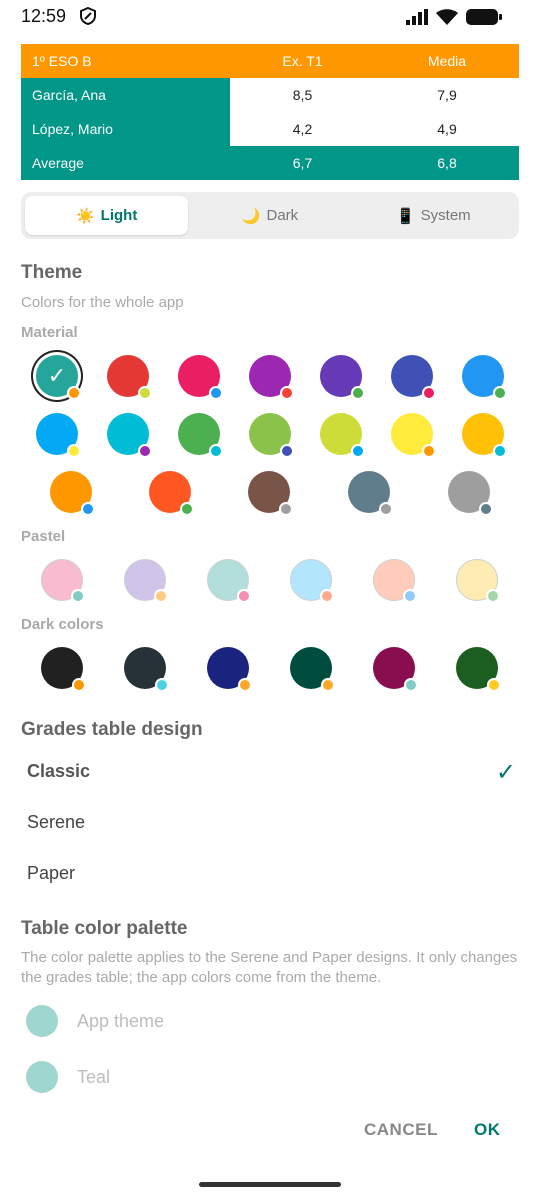  I want to click on palette-option-app-theme: App theme, so click(95, 1021).